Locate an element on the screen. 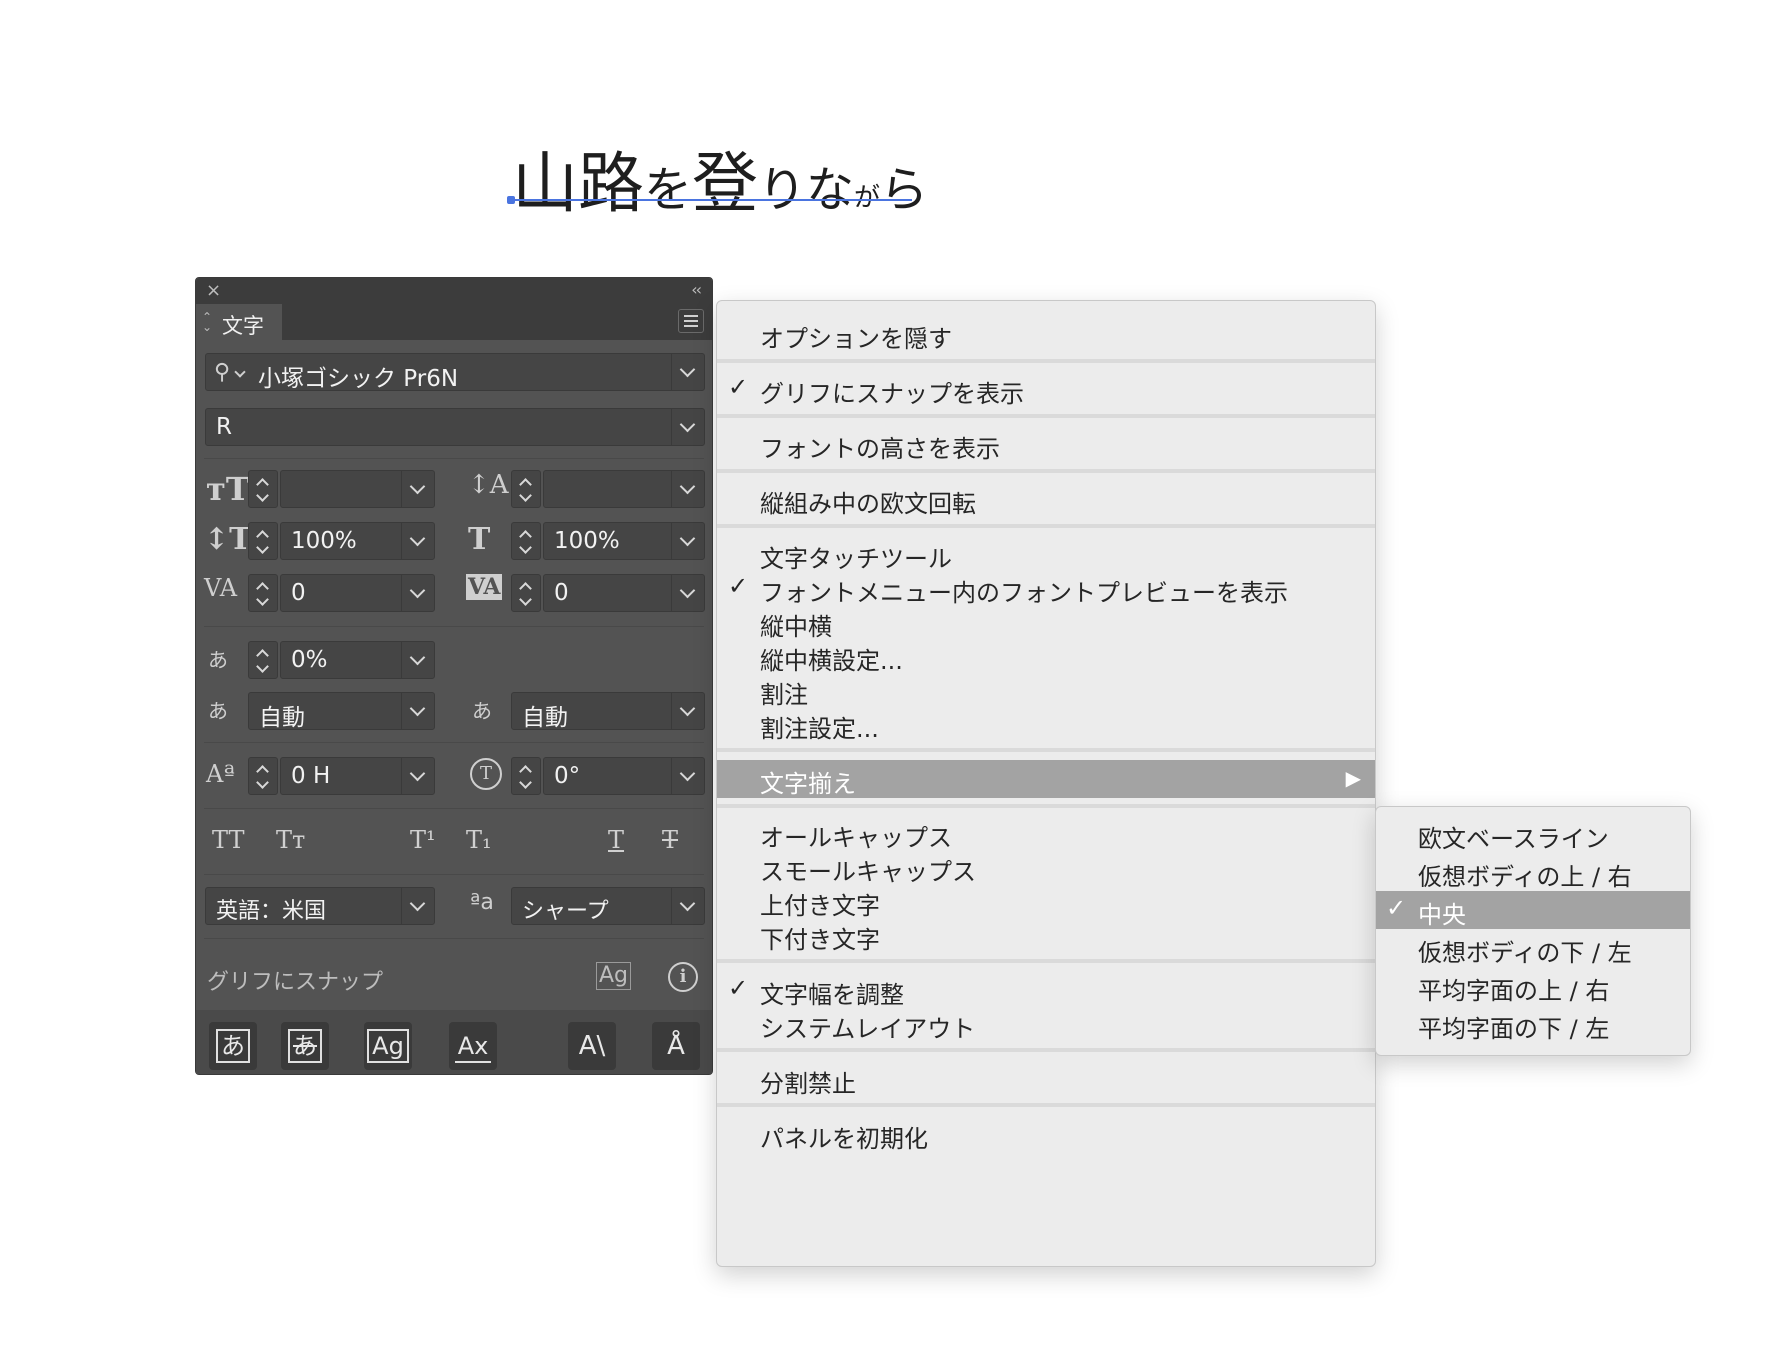 The width and height of the screenshot is (1766, 1350). submenu-item-icf-top-right: 平均字面の上 / 右 is located at coordinates (1533, 986).